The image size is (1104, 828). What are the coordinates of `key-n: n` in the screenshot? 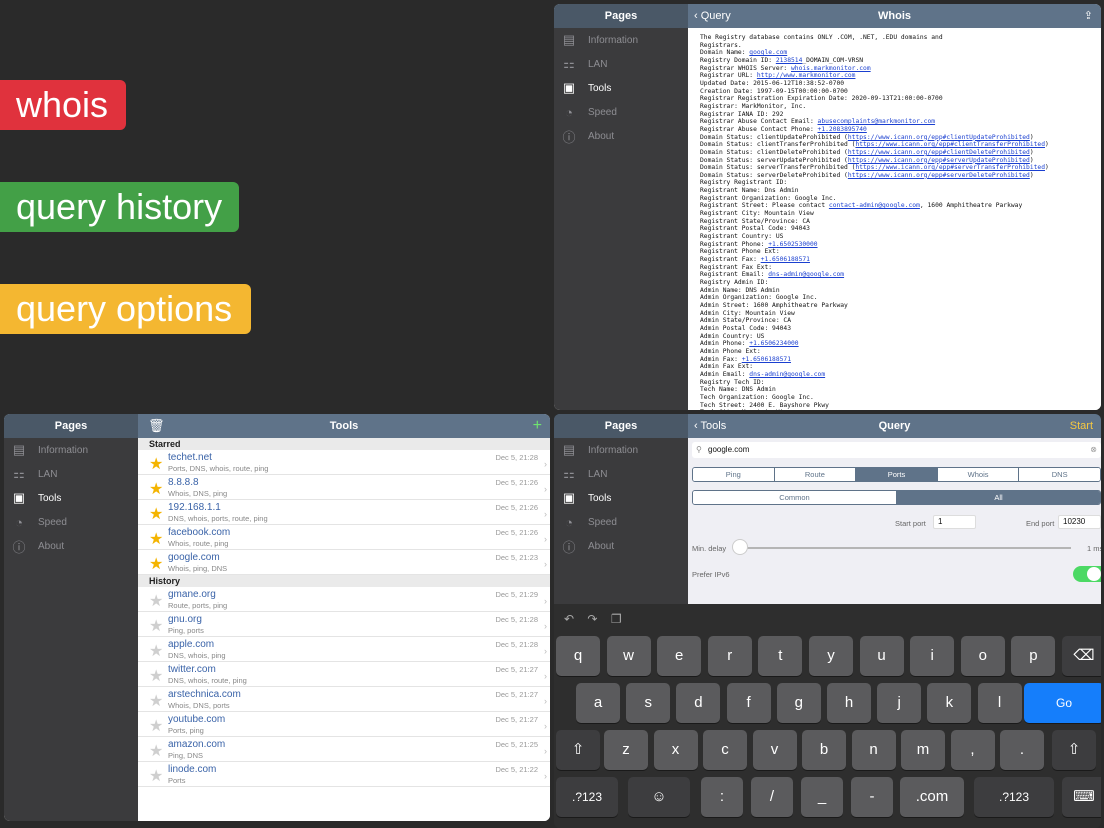 It's located at (873, 750).